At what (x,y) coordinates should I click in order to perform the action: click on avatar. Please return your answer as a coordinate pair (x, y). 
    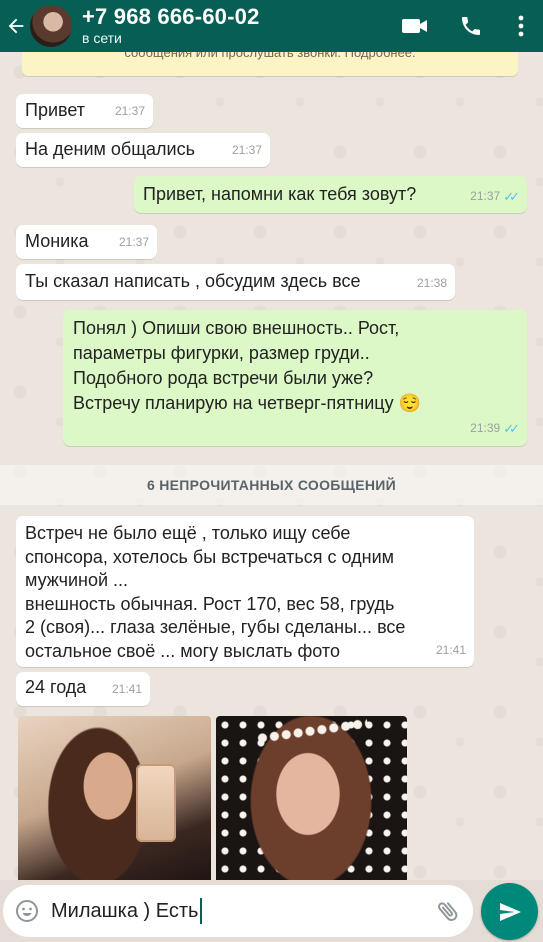
    Looking at the image, I should click on (51, 26).